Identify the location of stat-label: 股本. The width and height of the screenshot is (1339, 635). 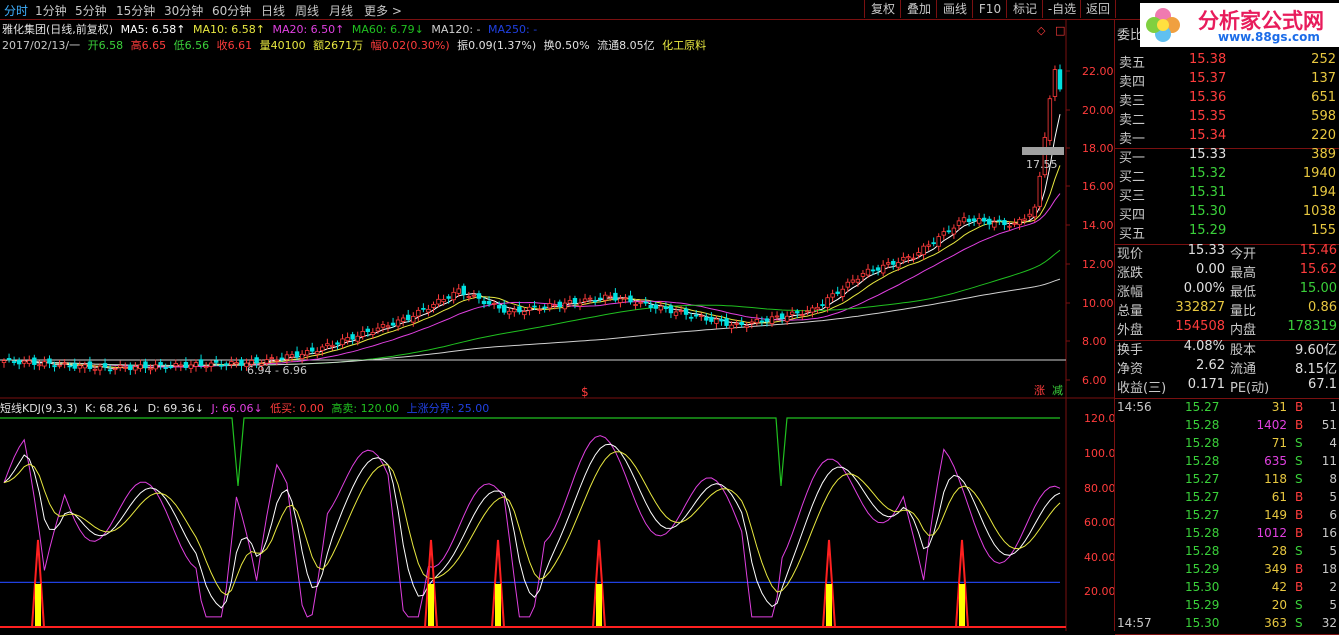
(1243, 350).